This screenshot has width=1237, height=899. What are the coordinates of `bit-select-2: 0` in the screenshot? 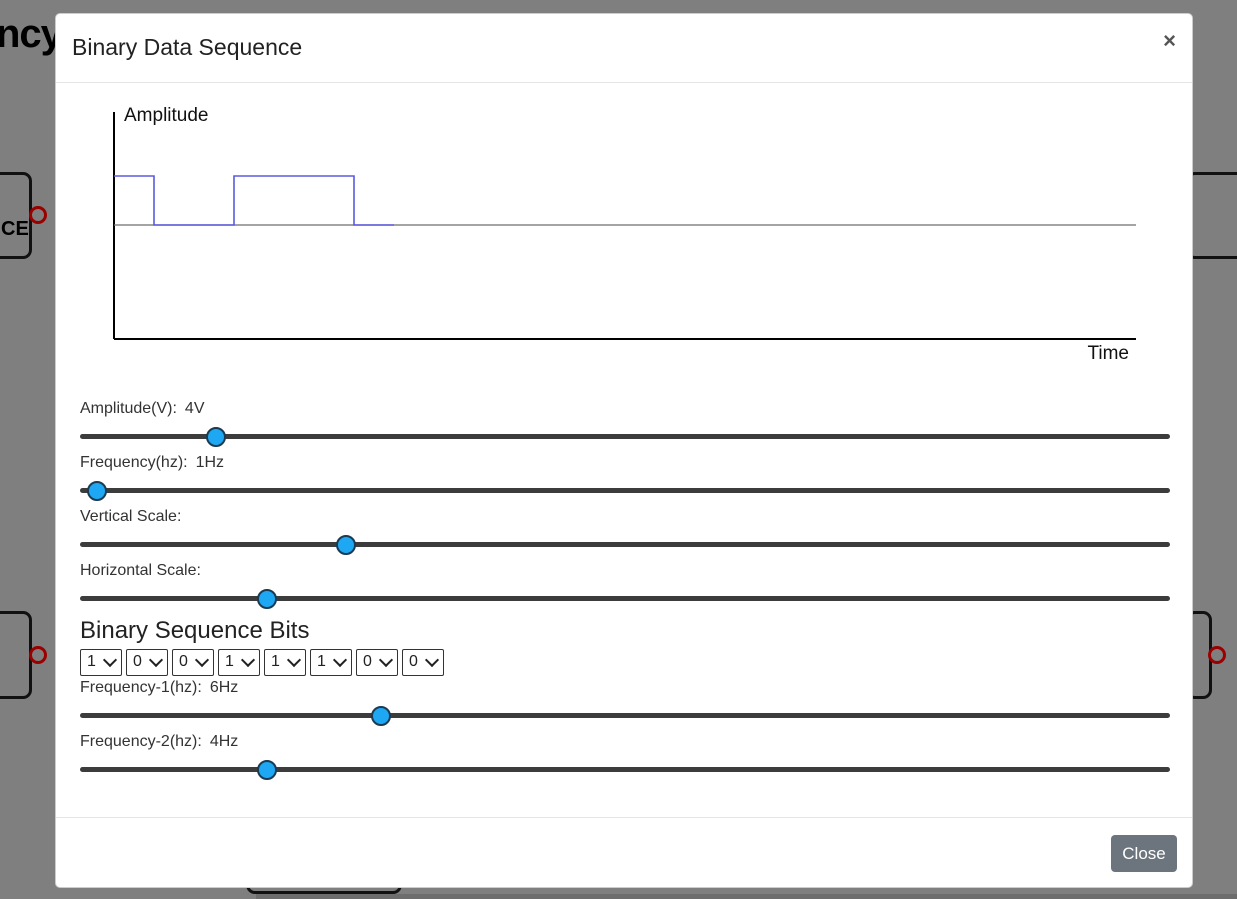 It's located at (147, 662).